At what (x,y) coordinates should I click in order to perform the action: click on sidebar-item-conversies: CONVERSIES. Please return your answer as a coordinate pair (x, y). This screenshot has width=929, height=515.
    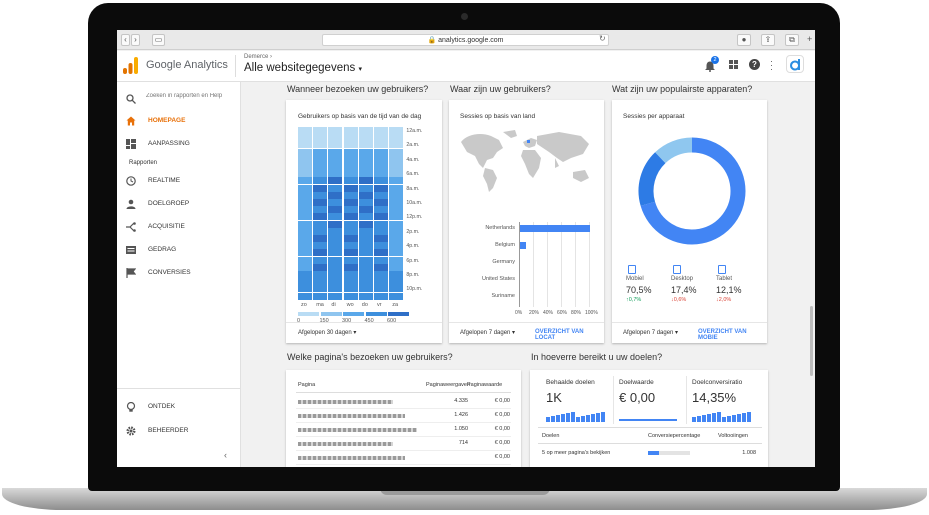
    Looking at the image, I should click on (179, 273).